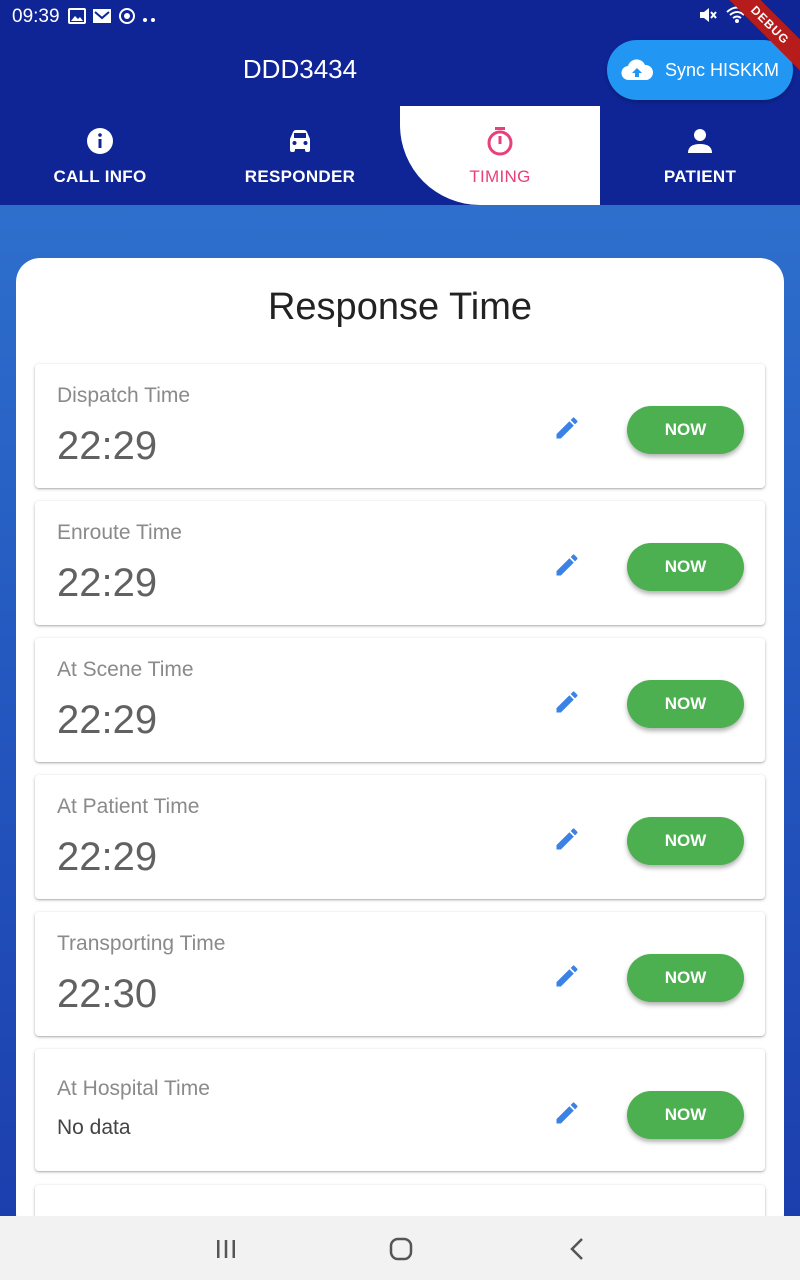  What do you see at coordinates (100, 176) in the screenshot?
I see `tab-label: CALL INFO` at bounding box center [100, 176].